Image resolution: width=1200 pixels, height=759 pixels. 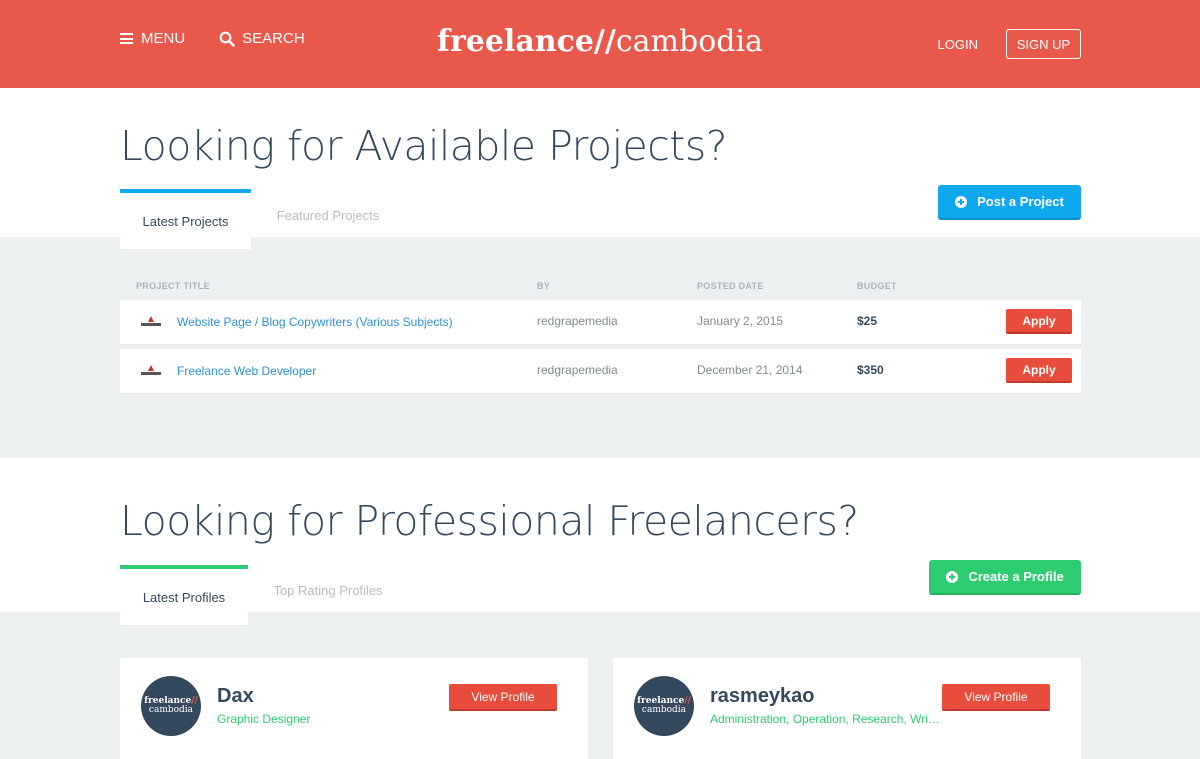 What do you see at coordinates (877, 286) in the screenshot?
I see `col-budget: BUDGET` at bounding box center [877, 286].